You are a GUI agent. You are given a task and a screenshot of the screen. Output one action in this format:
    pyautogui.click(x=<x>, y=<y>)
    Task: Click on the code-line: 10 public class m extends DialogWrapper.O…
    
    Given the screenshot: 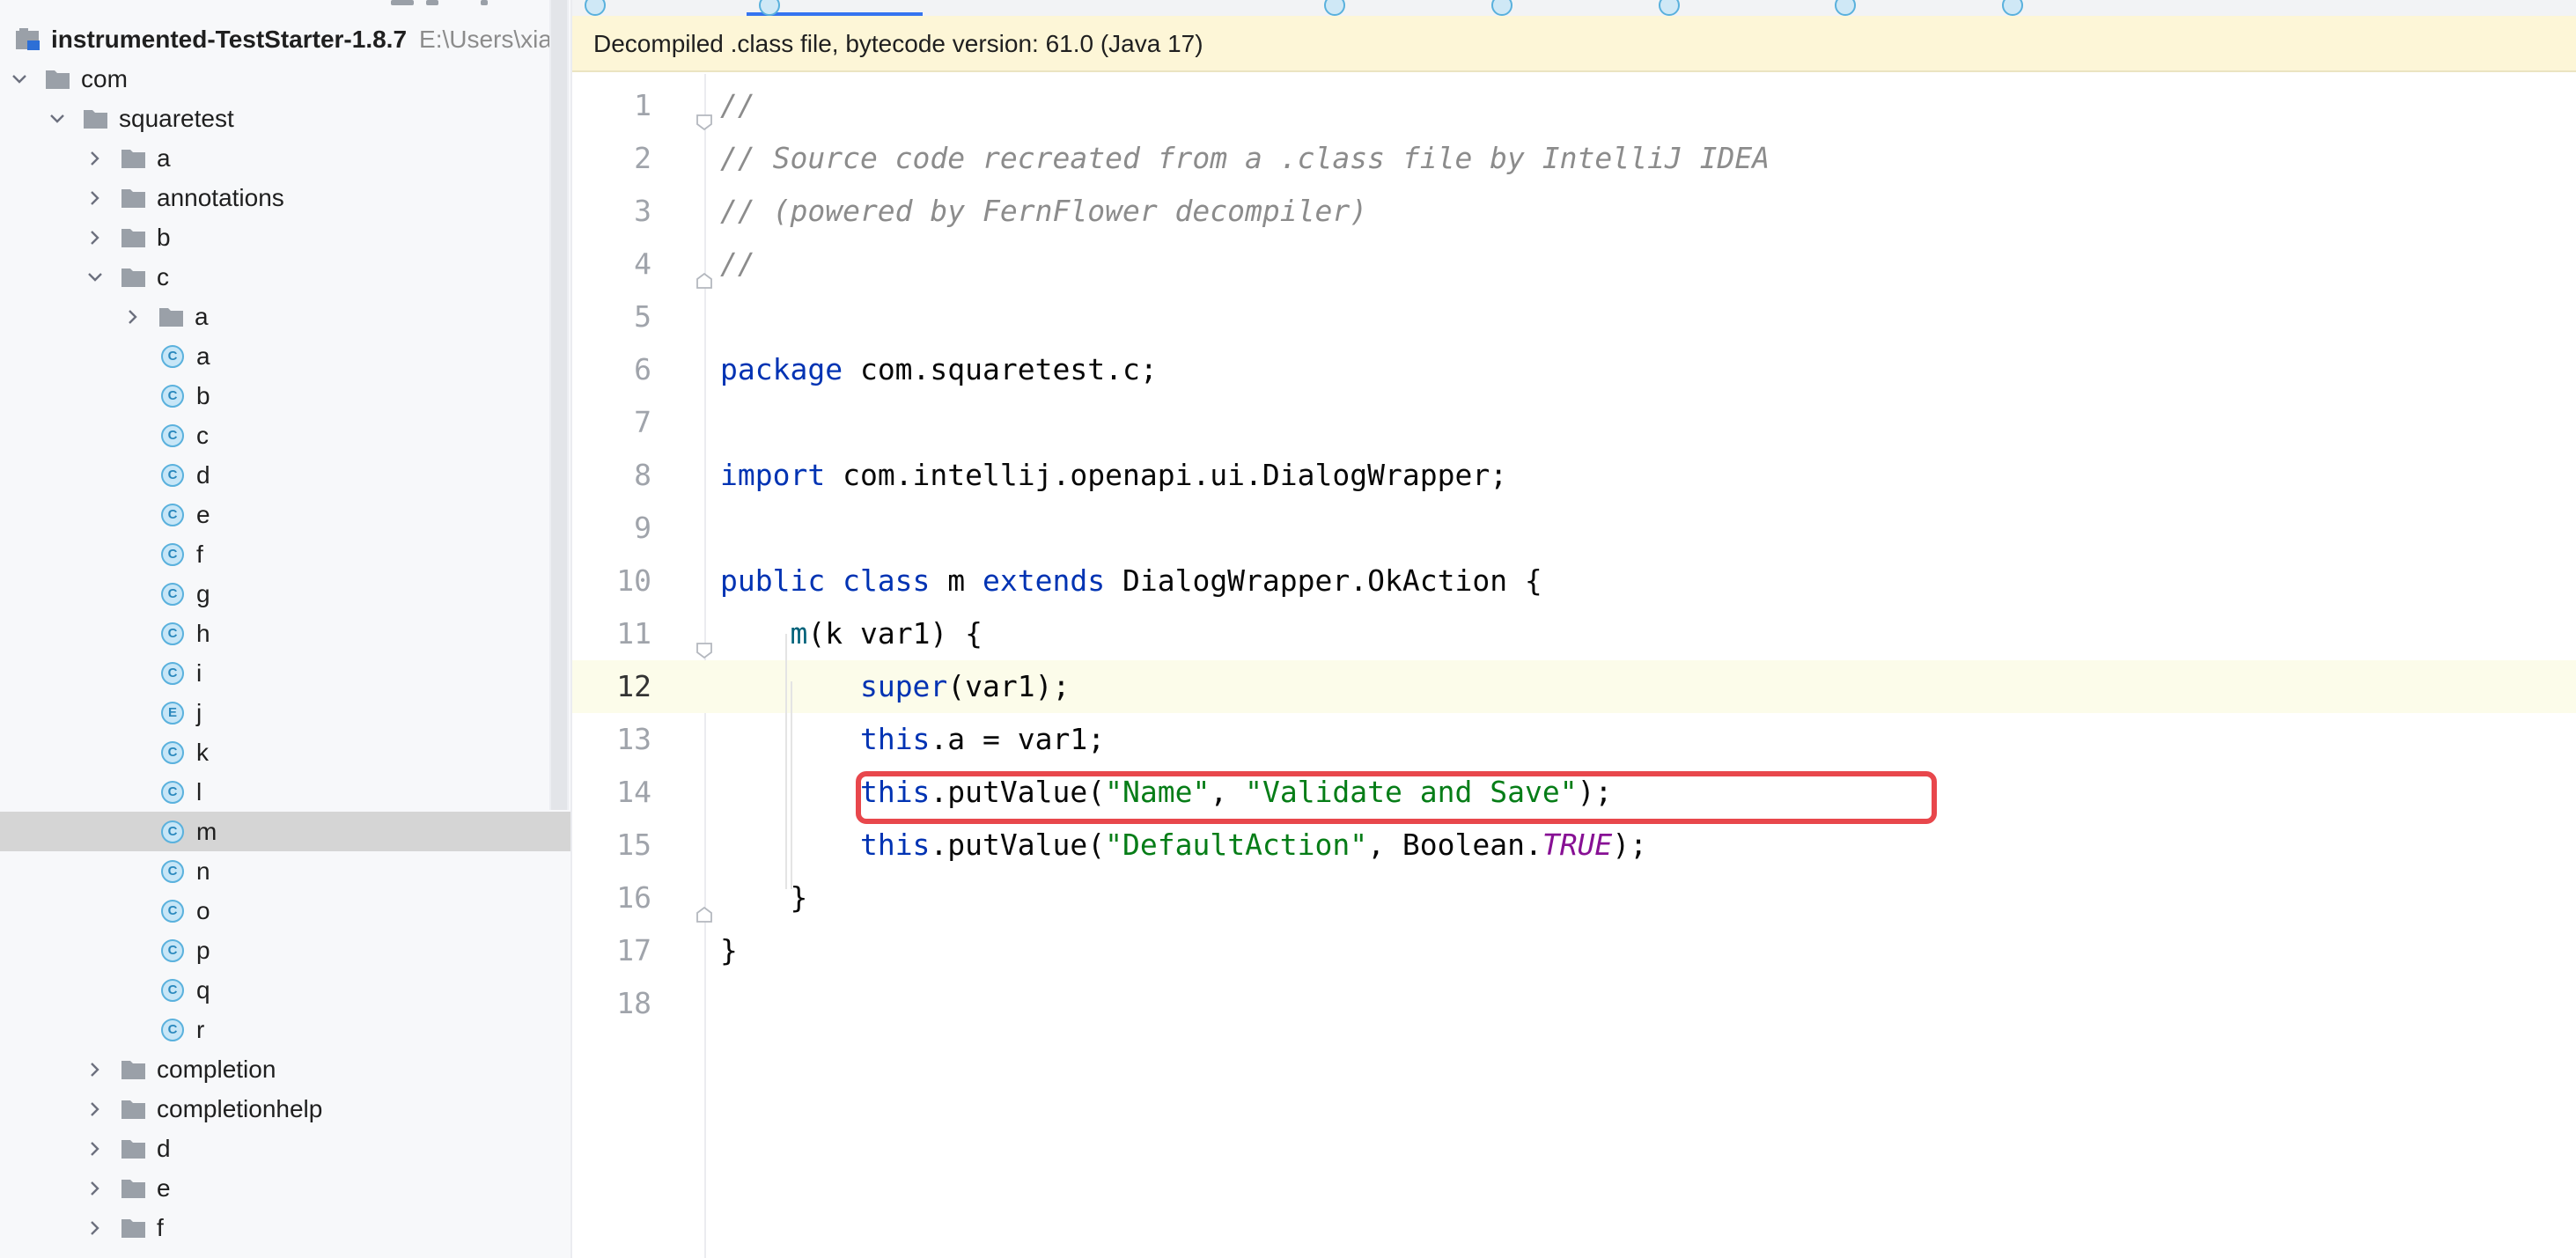 What is the action you would take?
    pyautogui.click(x=1574, y=581)
    